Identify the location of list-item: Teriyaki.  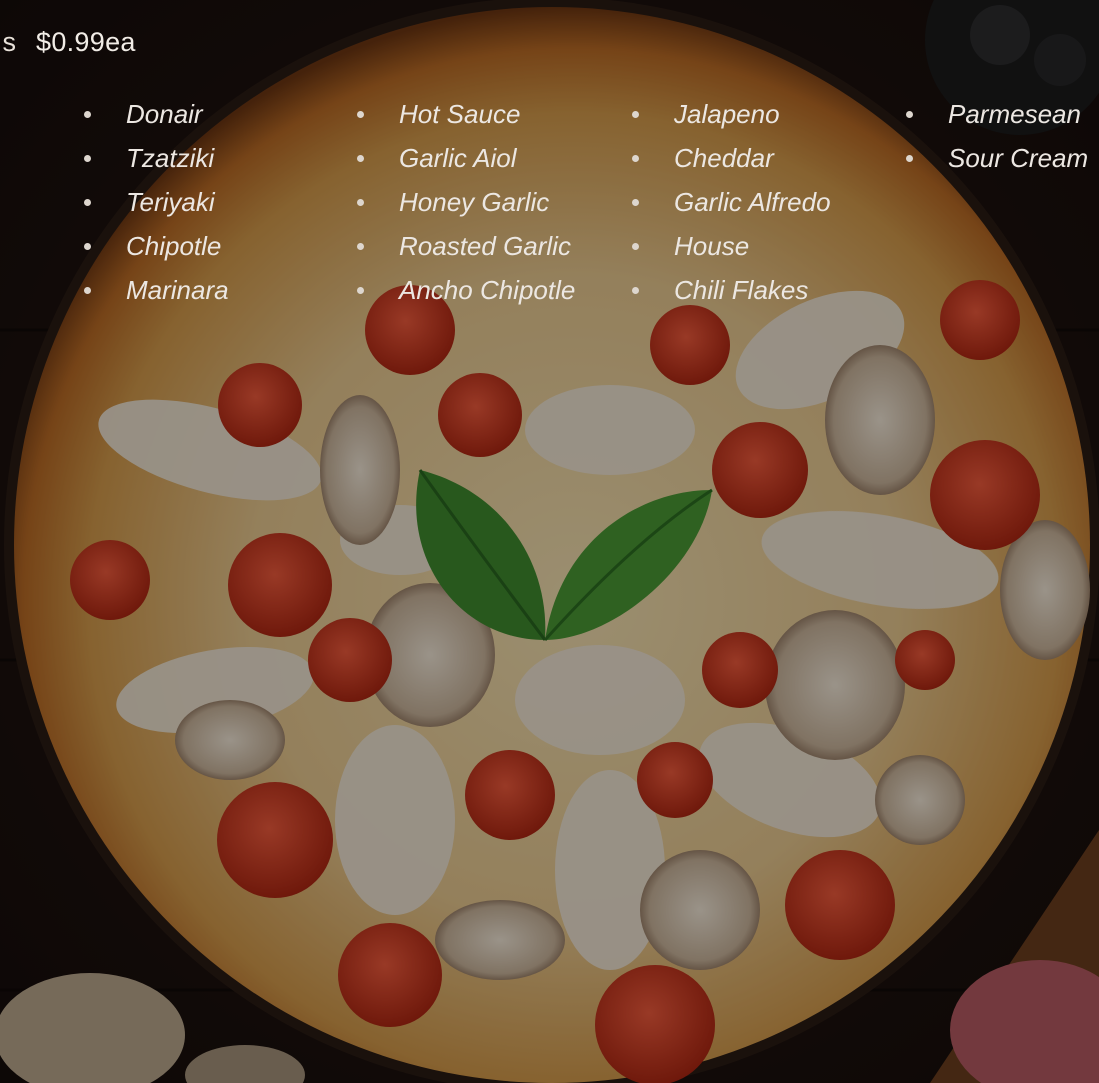
(156, 202).